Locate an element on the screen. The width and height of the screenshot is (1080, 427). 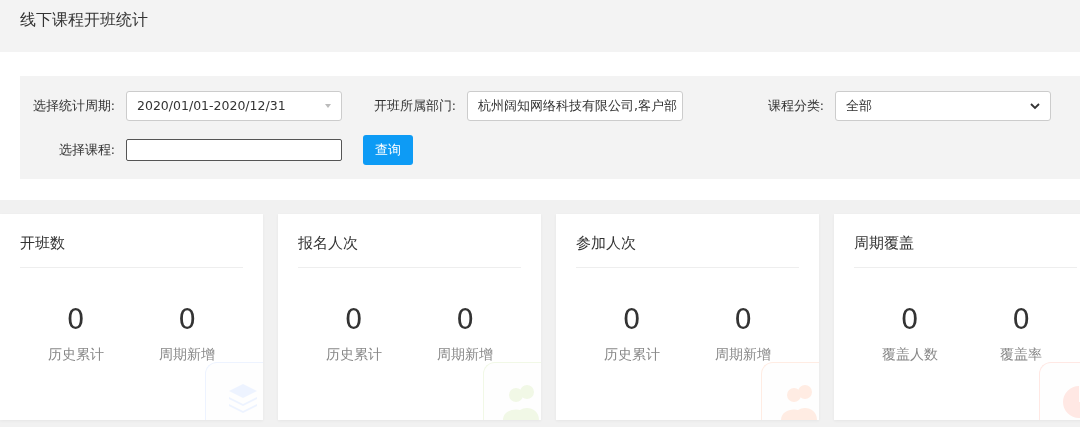
card-title: 周期覆盖 is located at coordinates (965, 250).